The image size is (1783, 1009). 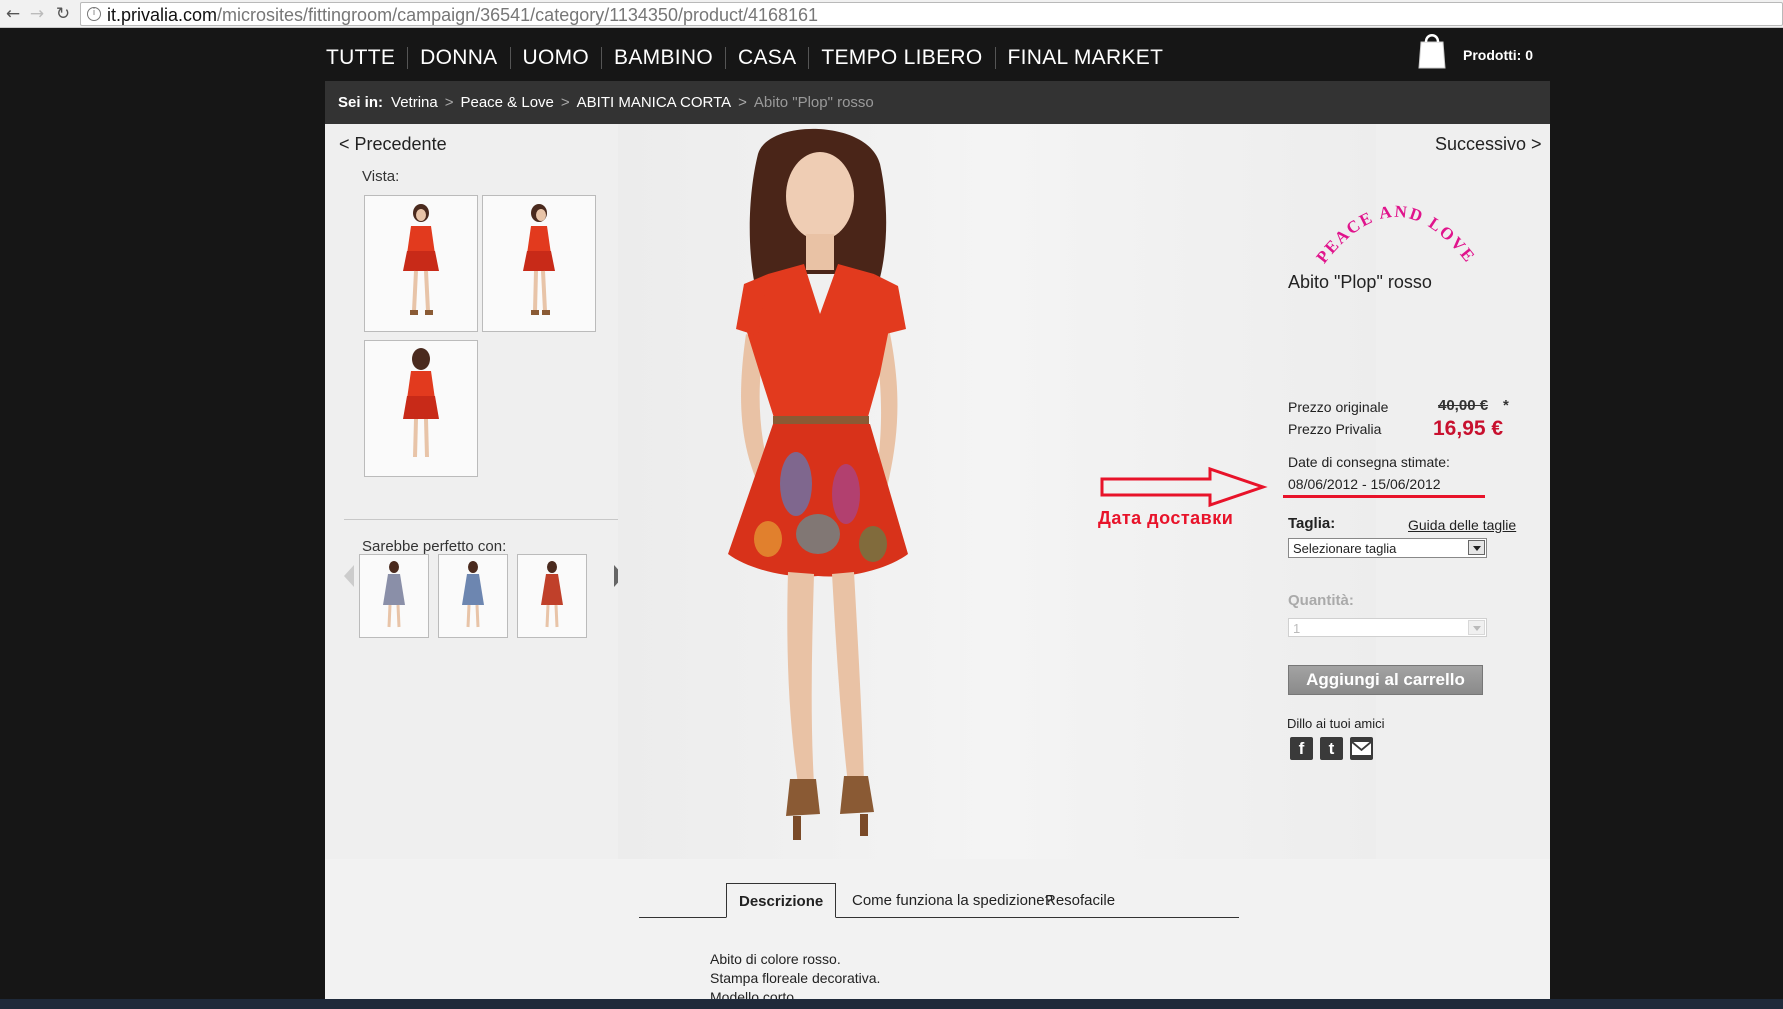 I want to click on suggested-dress-1-image, so click(x=394, y=594).